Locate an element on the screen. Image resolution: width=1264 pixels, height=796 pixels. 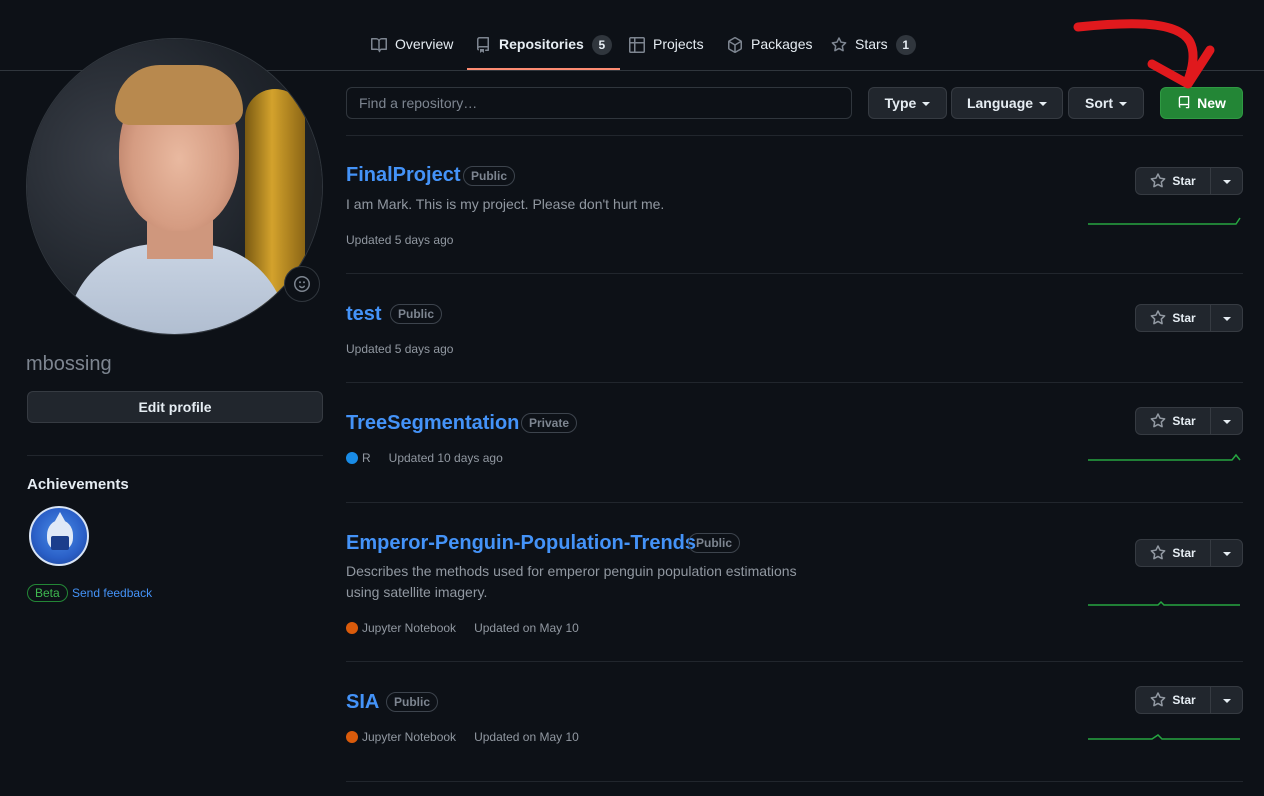
sort-label: Sort is located at coordinates (1099, 103).